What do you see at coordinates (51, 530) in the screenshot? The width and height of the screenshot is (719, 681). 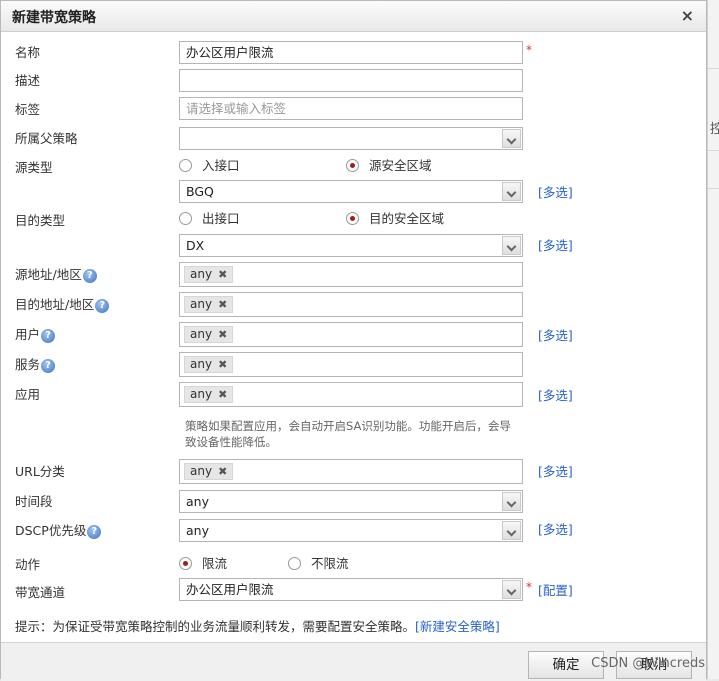 I see `dscp-priority-label-text: DSCP优先级` at bounding box center [51, 530].